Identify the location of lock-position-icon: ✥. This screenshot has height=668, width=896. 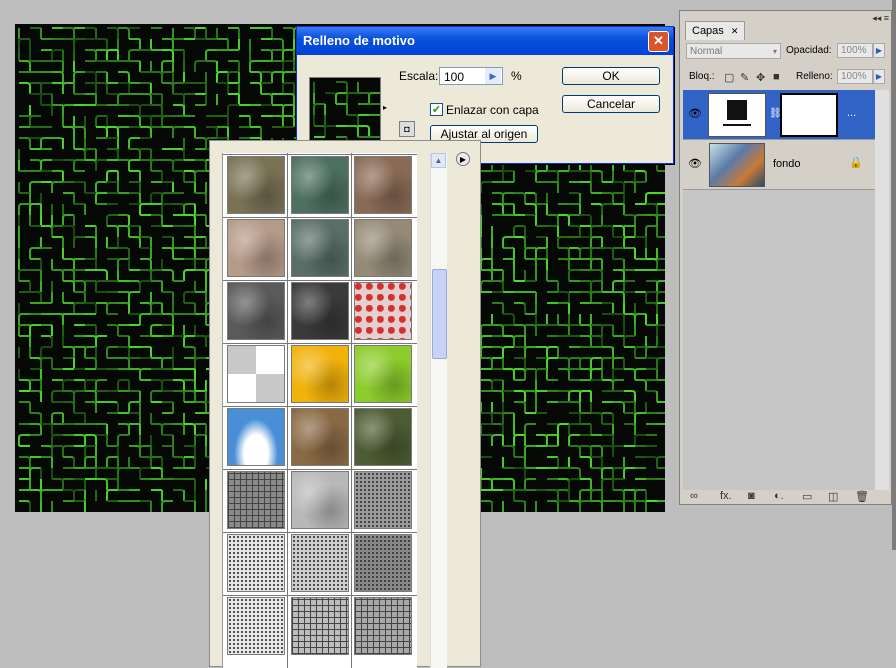
(760, 77).